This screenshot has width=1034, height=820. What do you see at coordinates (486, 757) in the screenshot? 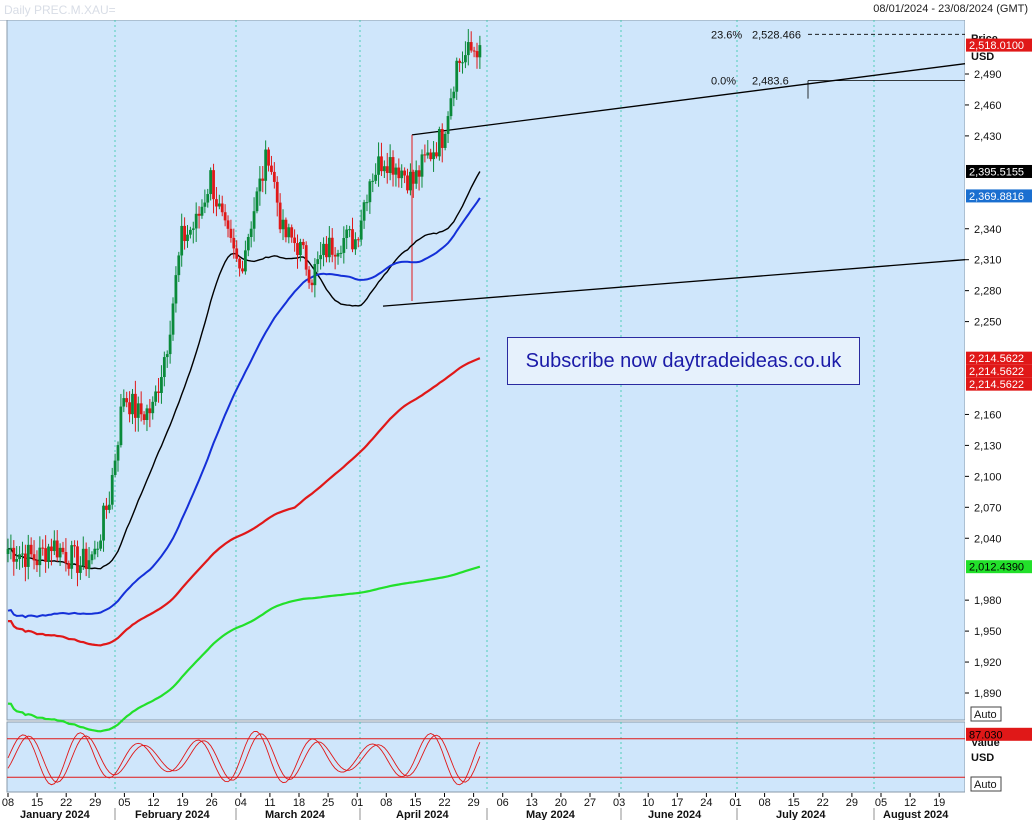
I see `oscillator-plot-area` at bounding box center [486, 757].